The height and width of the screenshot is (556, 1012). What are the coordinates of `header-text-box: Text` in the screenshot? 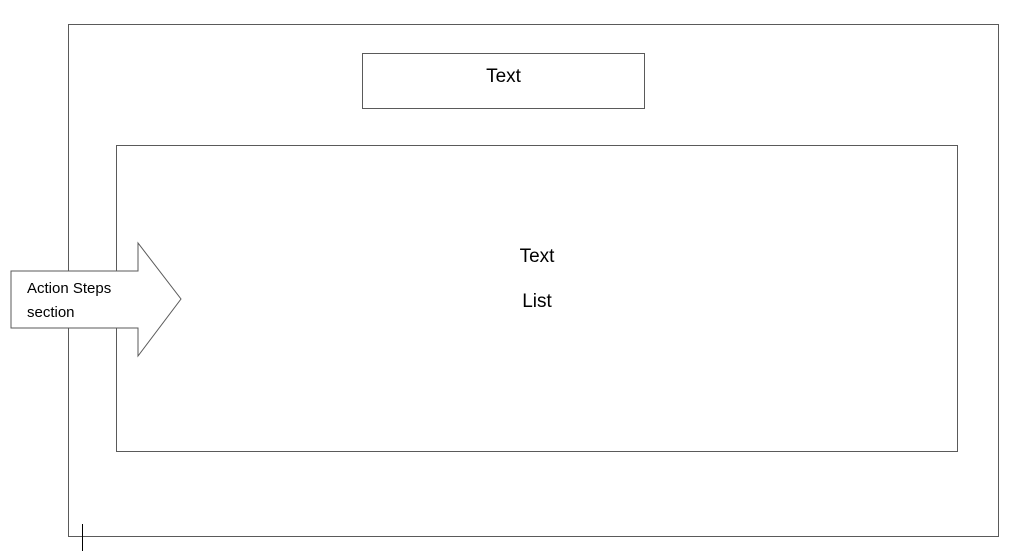 It's located at (503, 81).